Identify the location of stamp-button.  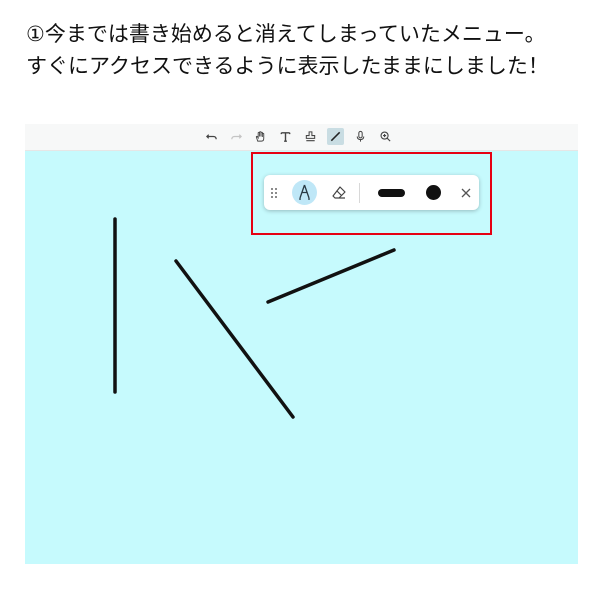
(310, 136).